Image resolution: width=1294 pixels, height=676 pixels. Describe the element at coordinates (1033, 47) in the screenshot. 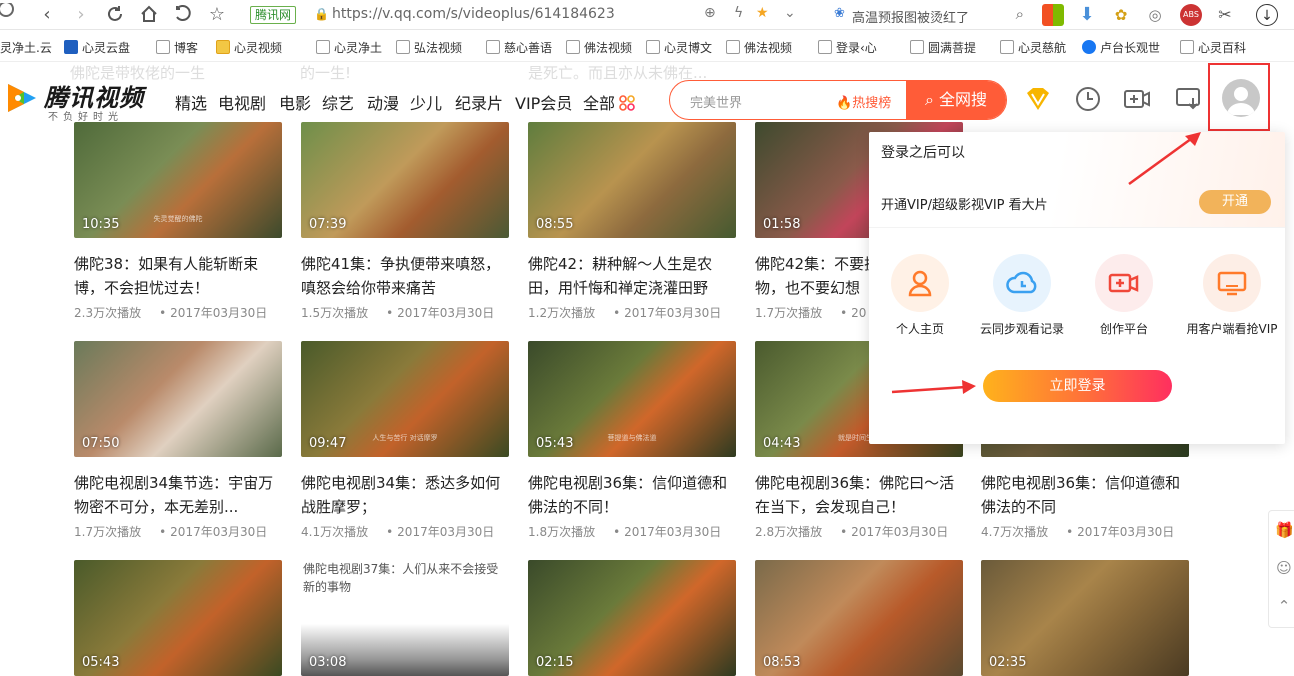

I see `bookmark-item: 心灵慈航` at that location.